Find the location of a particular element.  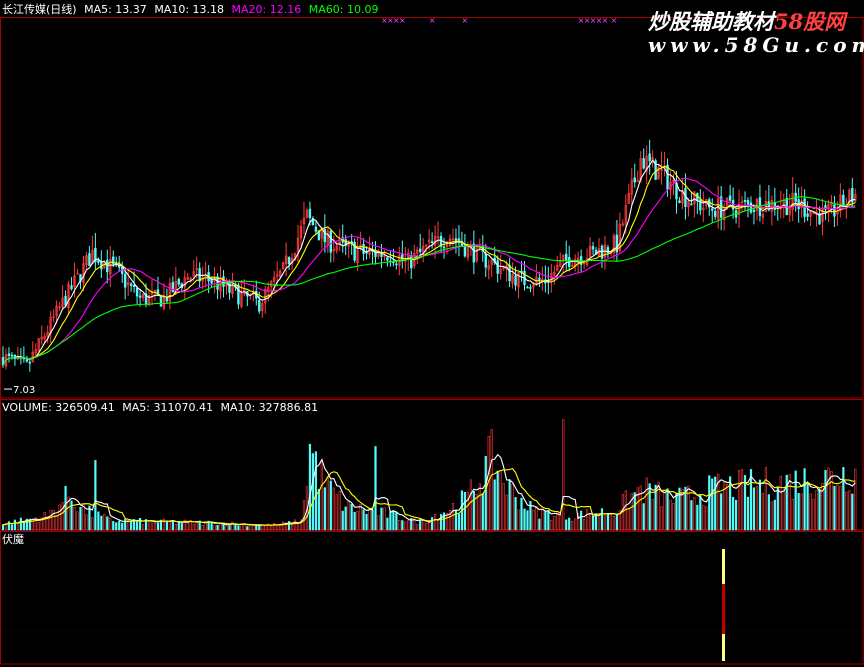

volume-ma10-label: MA10: 327886.81 is located at coordinates (269, 407).